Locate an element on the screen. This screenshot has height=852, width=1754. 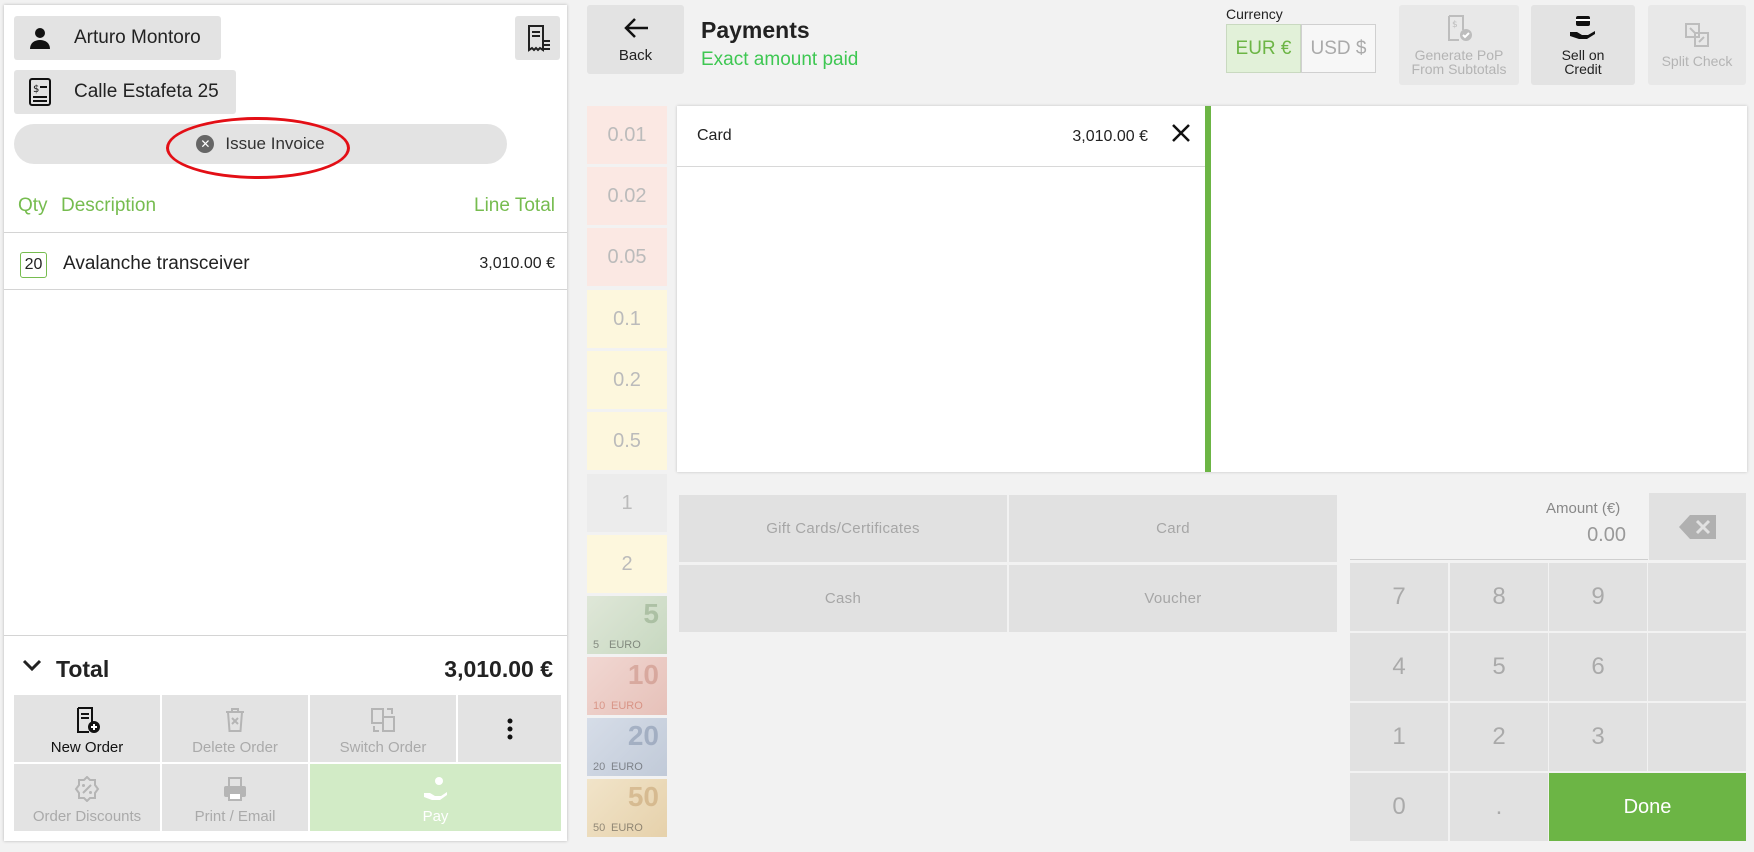
coin-0-01-button: 0.01 is located at coordinates (627, 135).